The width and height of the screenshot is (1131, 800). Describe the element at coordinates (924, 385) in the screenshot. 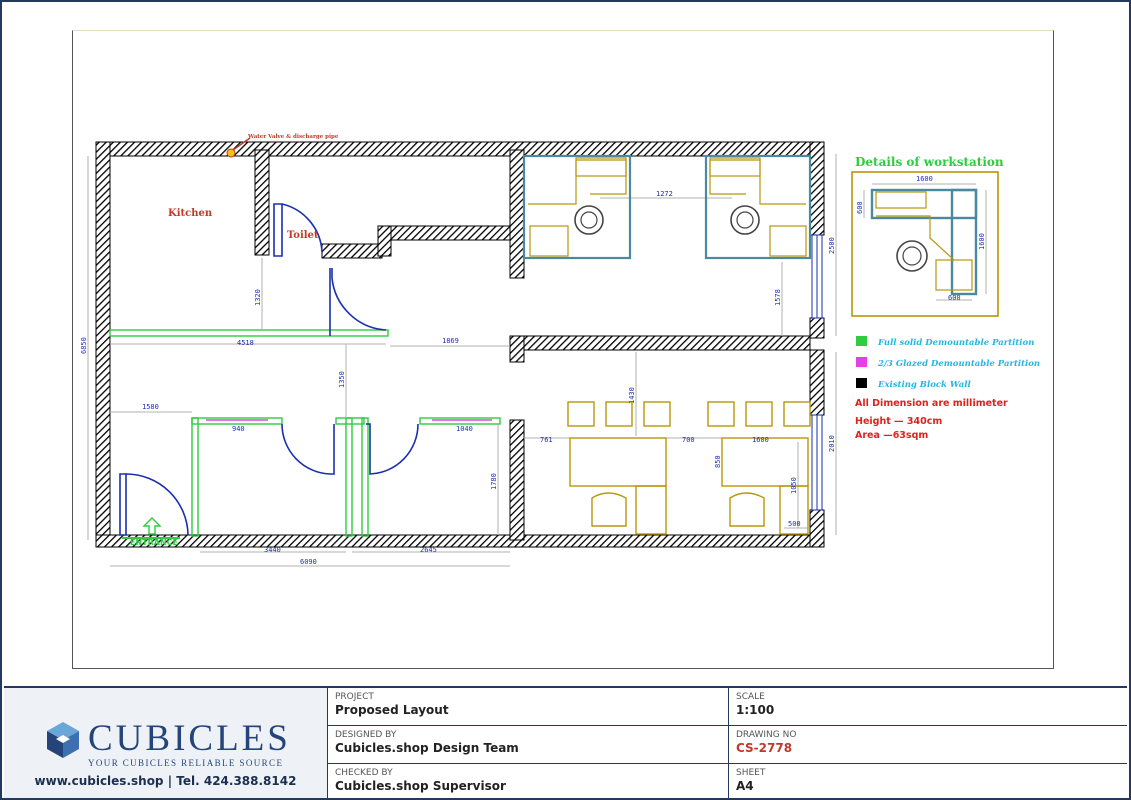

I see `legend-item-block: Existing Block Wall` at that location.